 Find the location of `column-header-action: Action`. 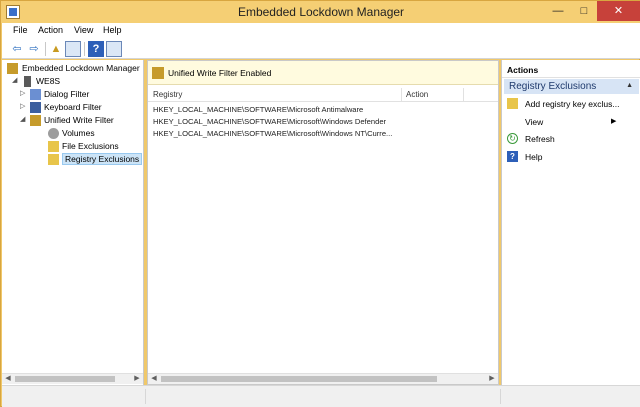

column-header-action: Action is located at coordinates (417, 94).